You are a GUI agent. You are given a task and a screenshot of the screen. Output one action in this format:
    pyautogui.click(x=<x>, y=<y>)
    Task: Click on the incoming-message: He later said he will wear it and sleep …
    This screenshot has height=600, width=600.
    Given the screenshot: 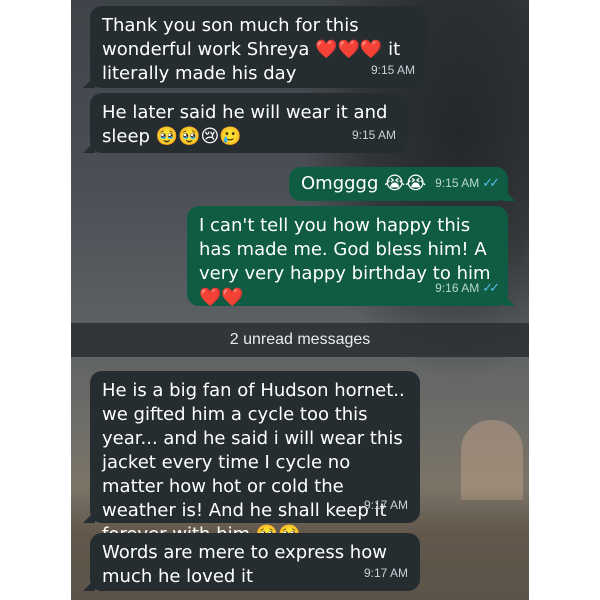 What is the action you would take?
    pyautogui.click(x=245, y=123)
    